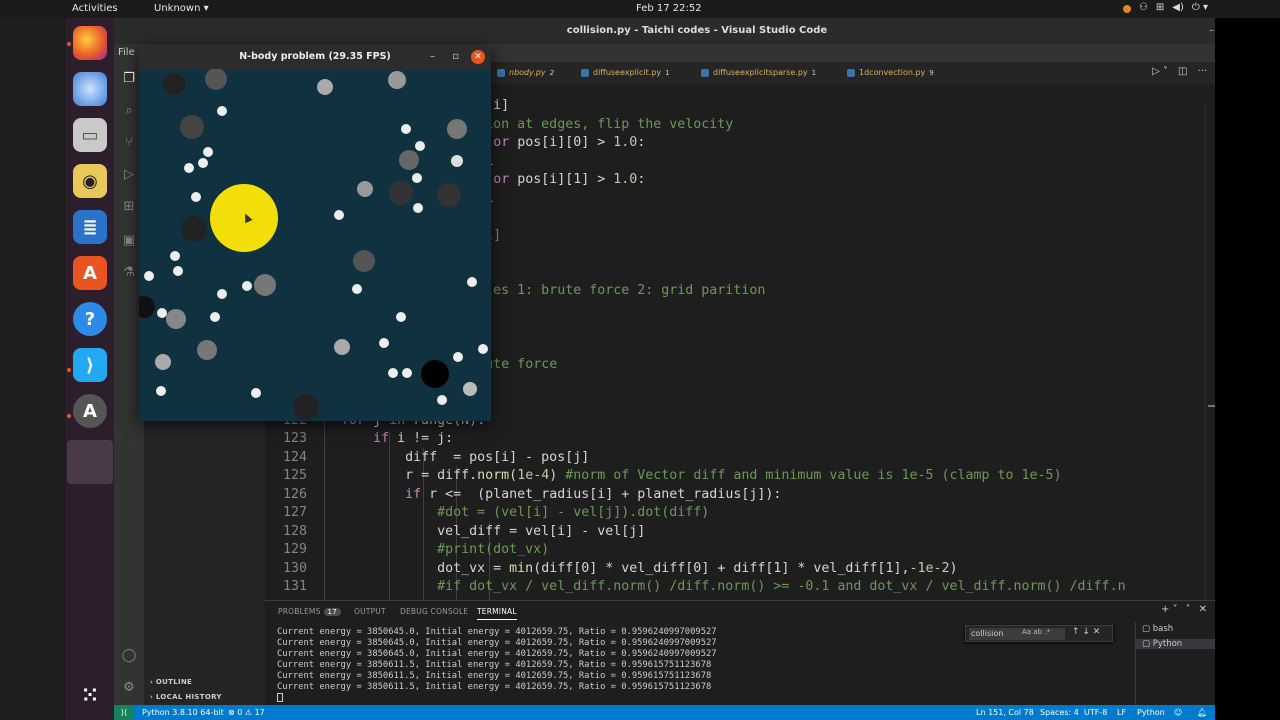 This screenshot has height=720, width=1280. Describe the element at coordinates (497, 613) in the screenshot. I see `tab-terminal: TERMINAL` at that location.